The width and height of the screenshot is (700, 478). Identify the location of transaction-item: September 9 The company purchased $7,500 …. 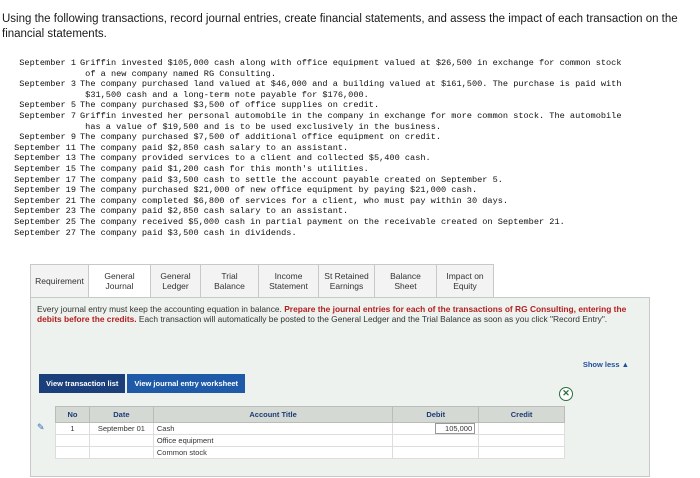
(353, 137).